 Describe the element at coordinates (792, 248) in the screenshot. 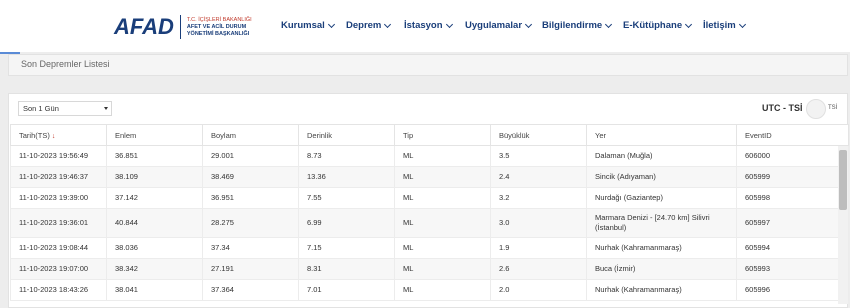

I see `cell-event-id: 605994` at that location.